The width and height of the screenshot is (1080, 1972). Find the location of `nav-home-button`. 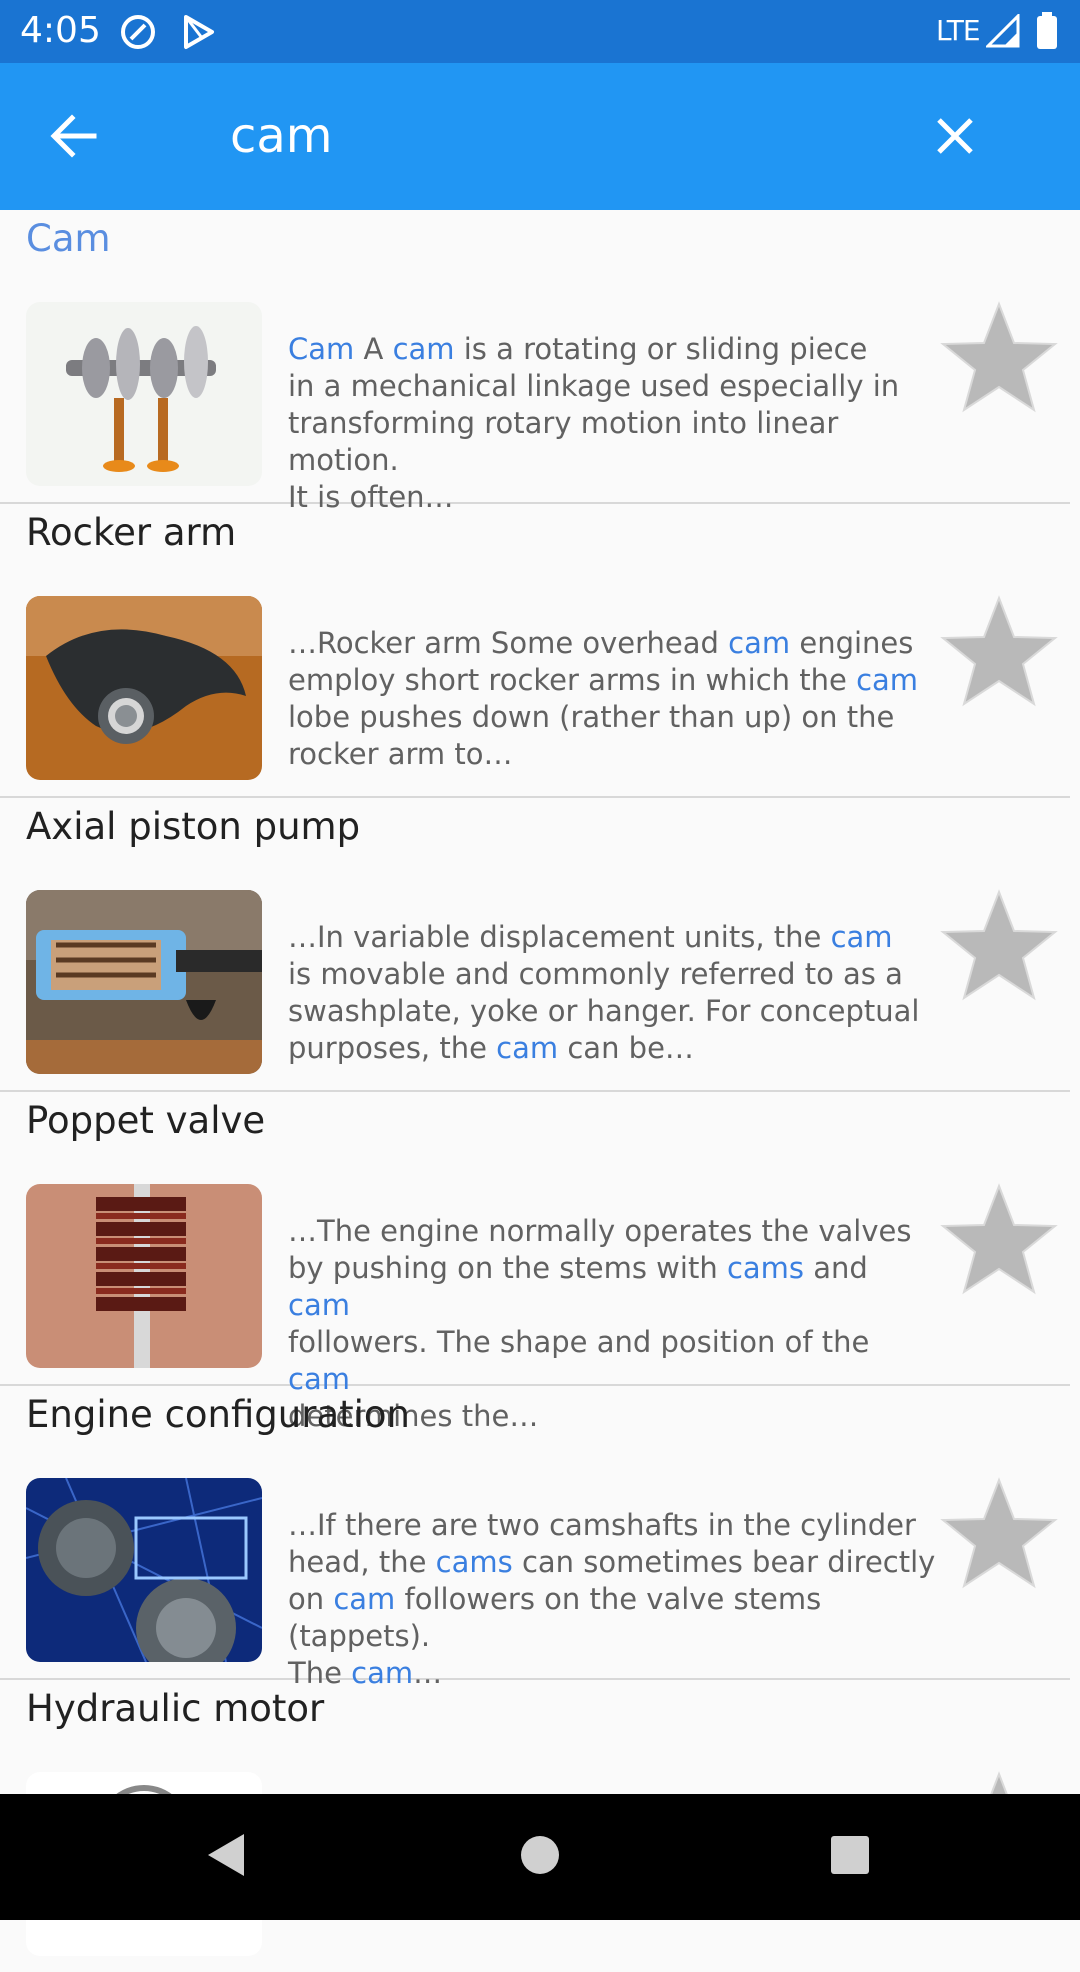

nav-home-button is located at coordinates (540, 1857).